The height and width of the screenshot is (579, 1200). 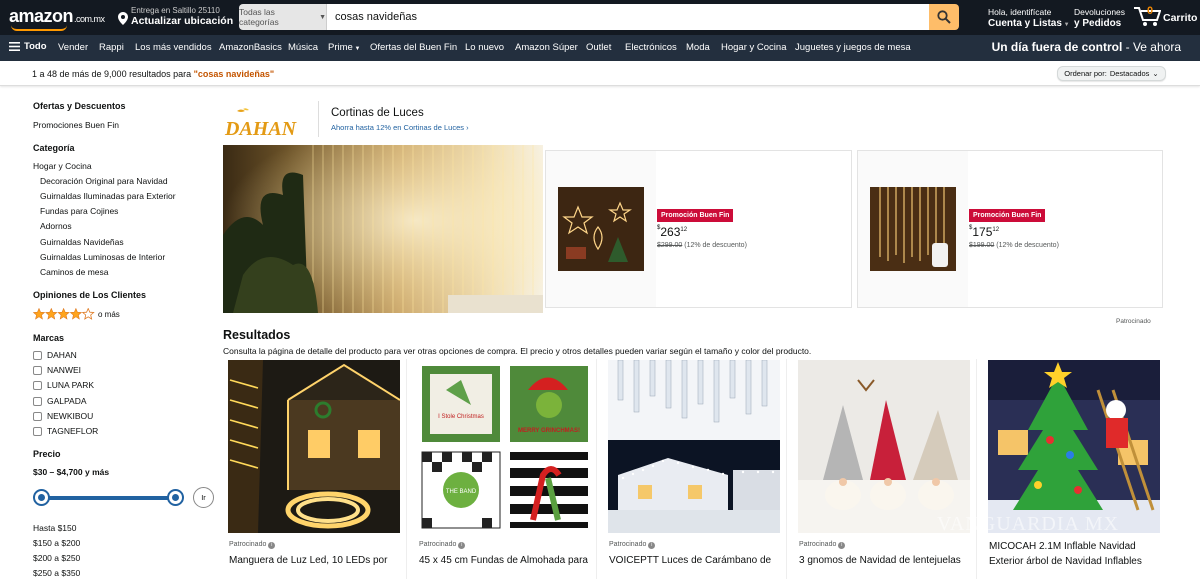 I want to click on brand-checkbox: TAGNEFLOR, so click(x=65, y=431).